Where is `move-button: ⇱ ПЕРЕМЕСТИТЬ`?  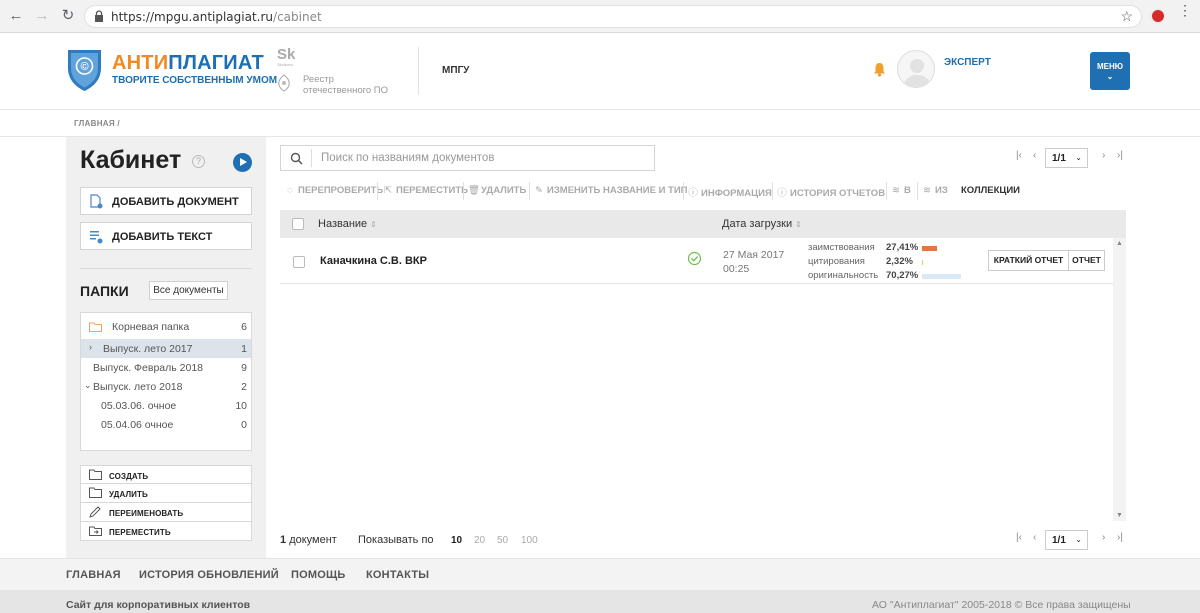 move-button: ⇱ ПЕРЕМЕСТИТЬ is located at coordinates (425, 190).